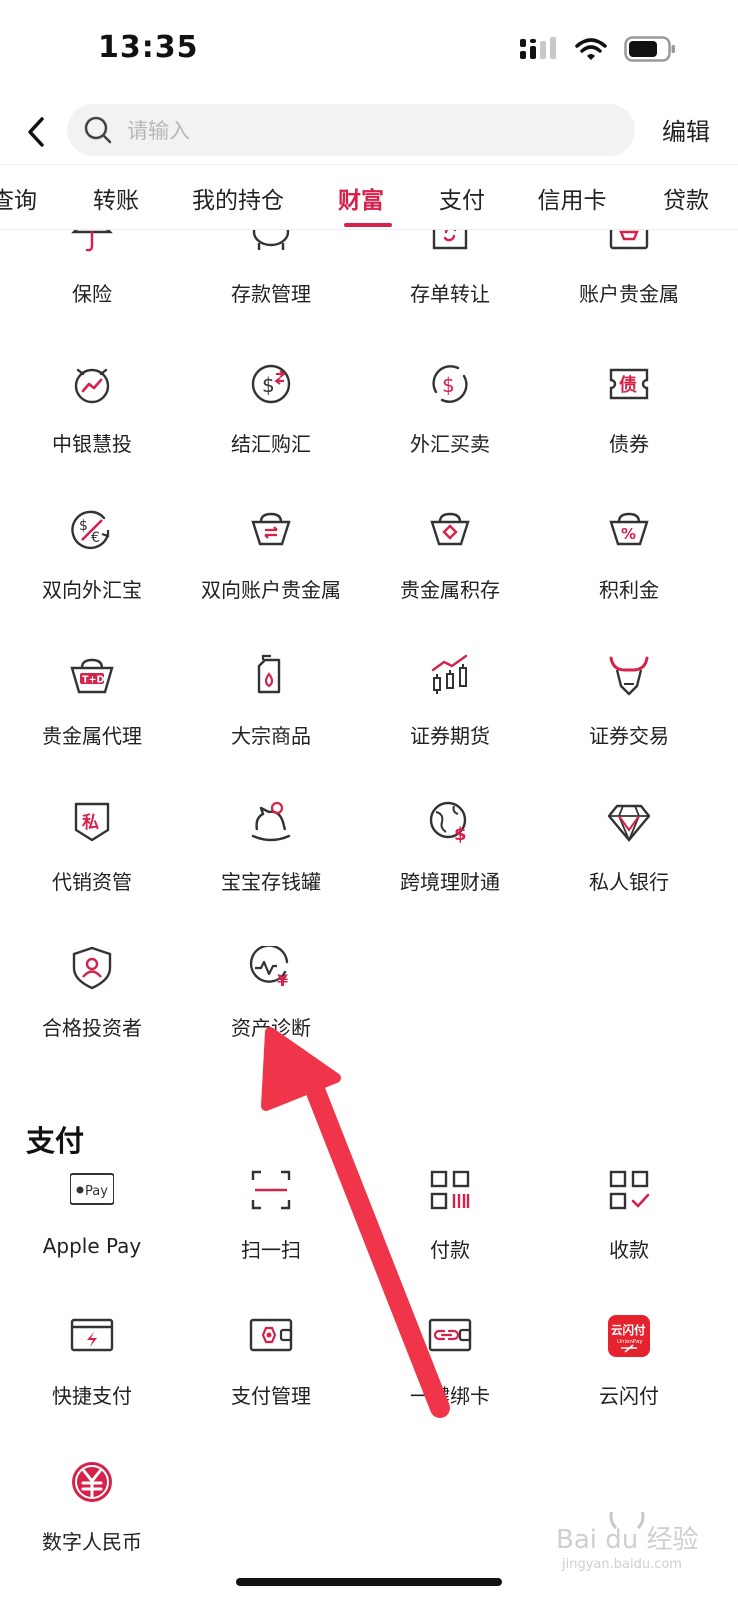 The height and width of the screenshot is (1600, 738). What do you see at coordinates (450, 1190) in the screenshot?
I see `pay-code-icon` at bounding box center [450, 1190].